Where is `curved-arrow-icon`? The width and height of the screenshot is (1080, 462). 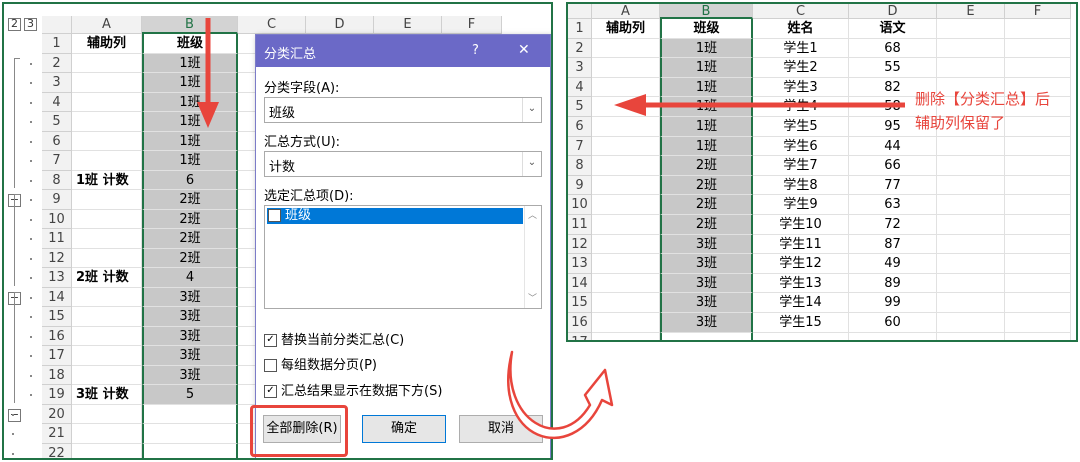 curved-arrow-icon is located at coordinates (560, 395).